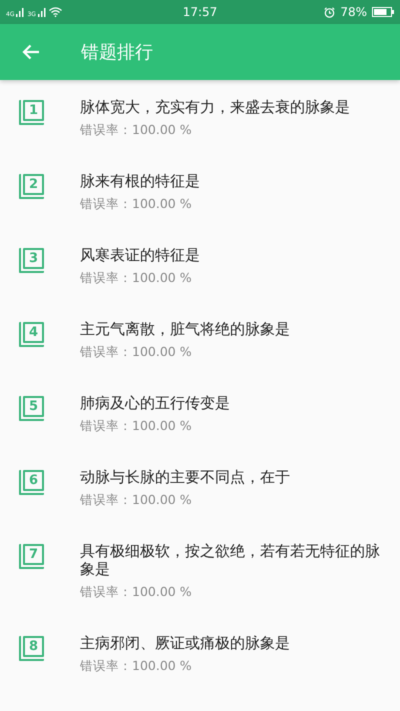  I want to click on question-title: 具有极细极软，按之欲绝，若有若无特征的脉象是, so click(232, 560).